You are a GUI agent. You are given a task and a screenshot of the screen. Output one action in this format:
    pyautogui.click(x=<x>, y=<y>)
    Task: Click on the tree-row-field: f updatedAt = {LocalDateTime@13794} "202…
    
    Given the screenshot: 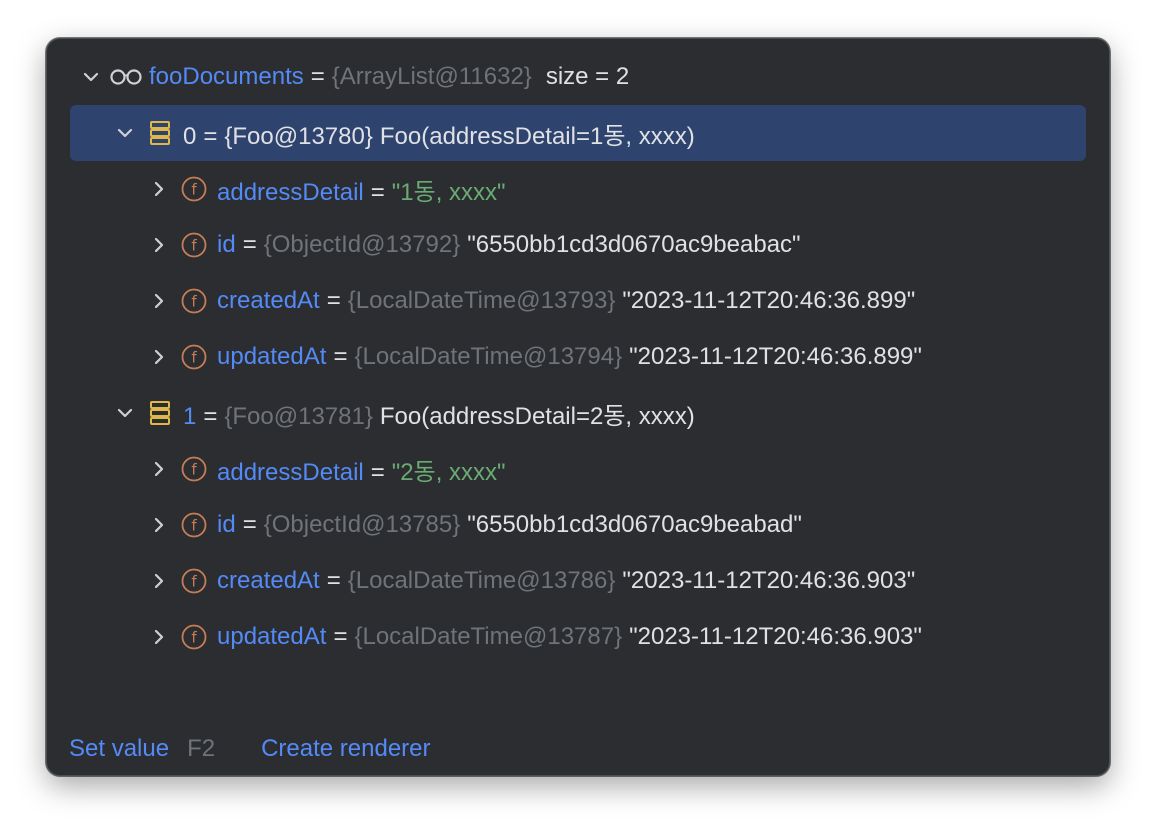 What is the action you would take?
    pyautogui.click(x=578, y=357)
    